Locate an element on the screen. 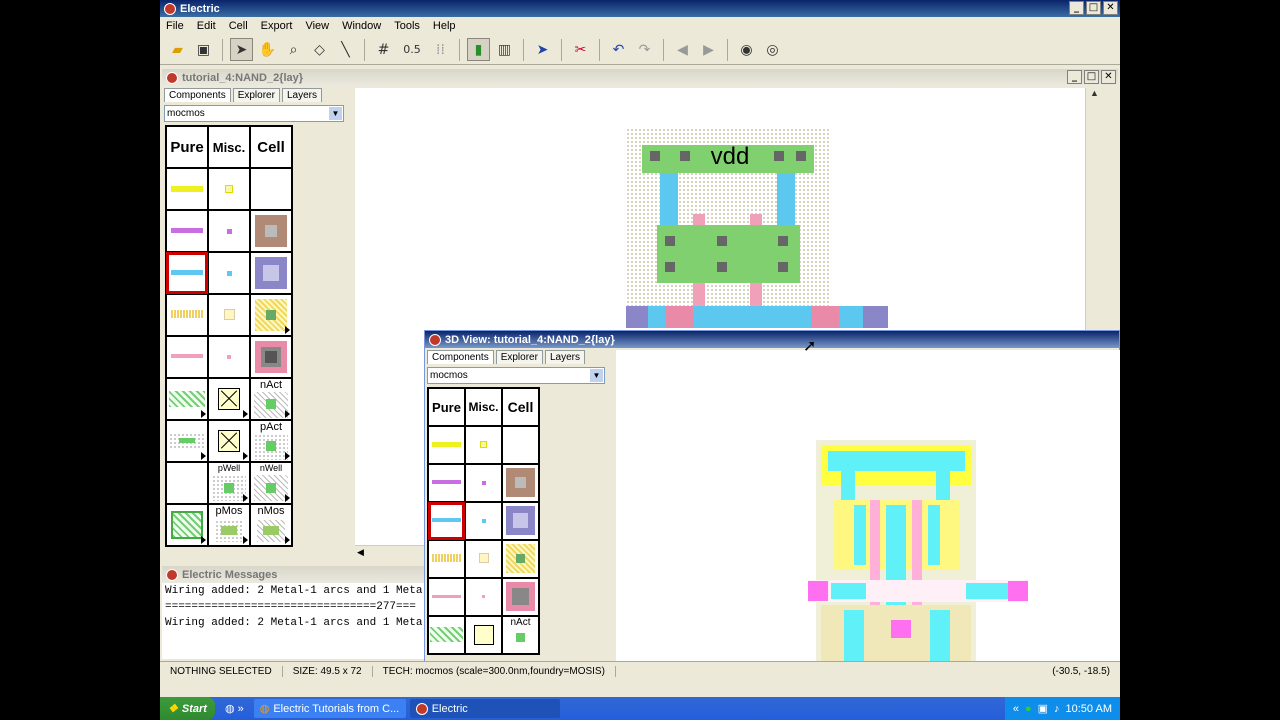  menu-cell: Cell is located at coordinates (238, 26).